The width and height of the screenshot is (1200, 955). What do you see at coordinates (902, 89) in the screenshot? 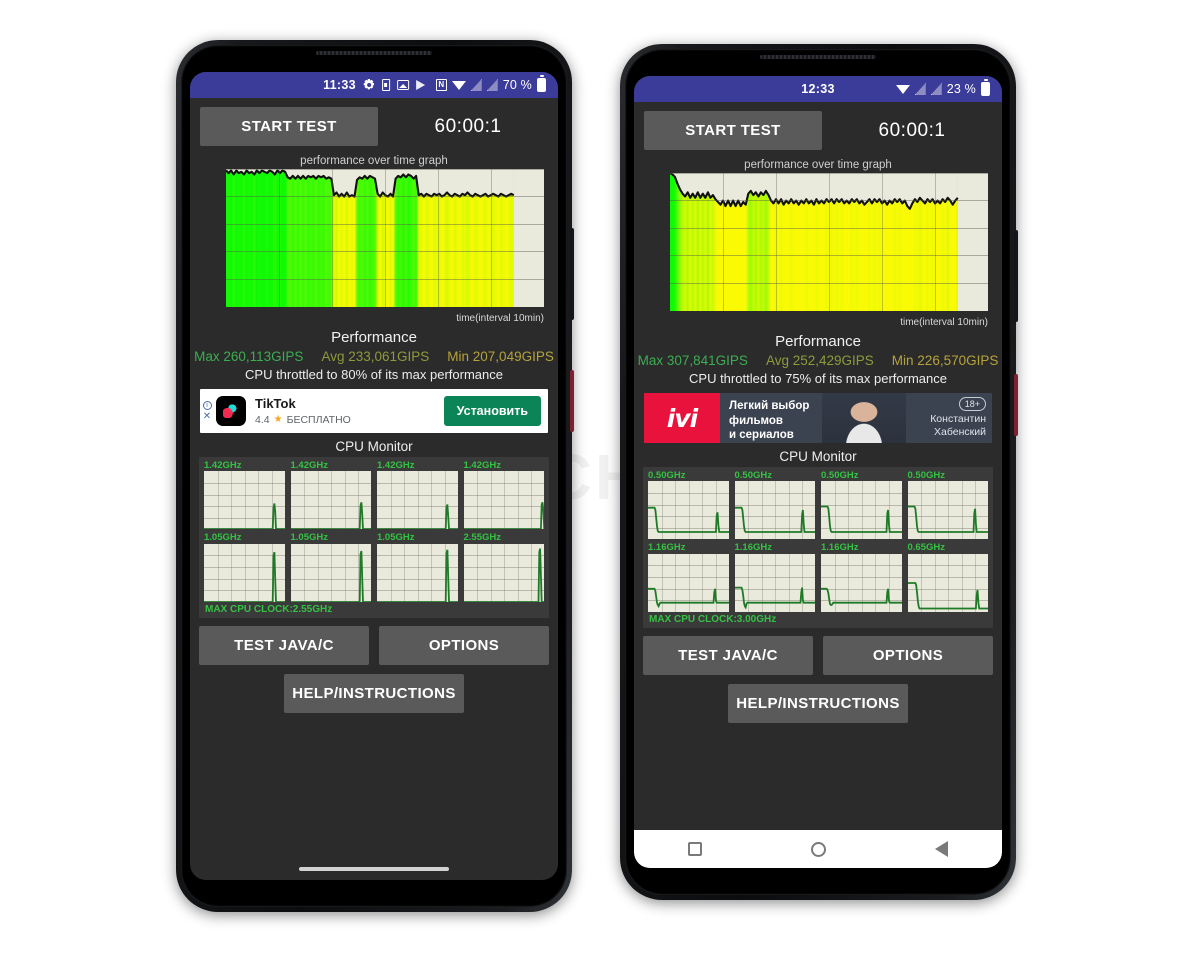
I see `wifi-icon` at bounding box center [902, 89].